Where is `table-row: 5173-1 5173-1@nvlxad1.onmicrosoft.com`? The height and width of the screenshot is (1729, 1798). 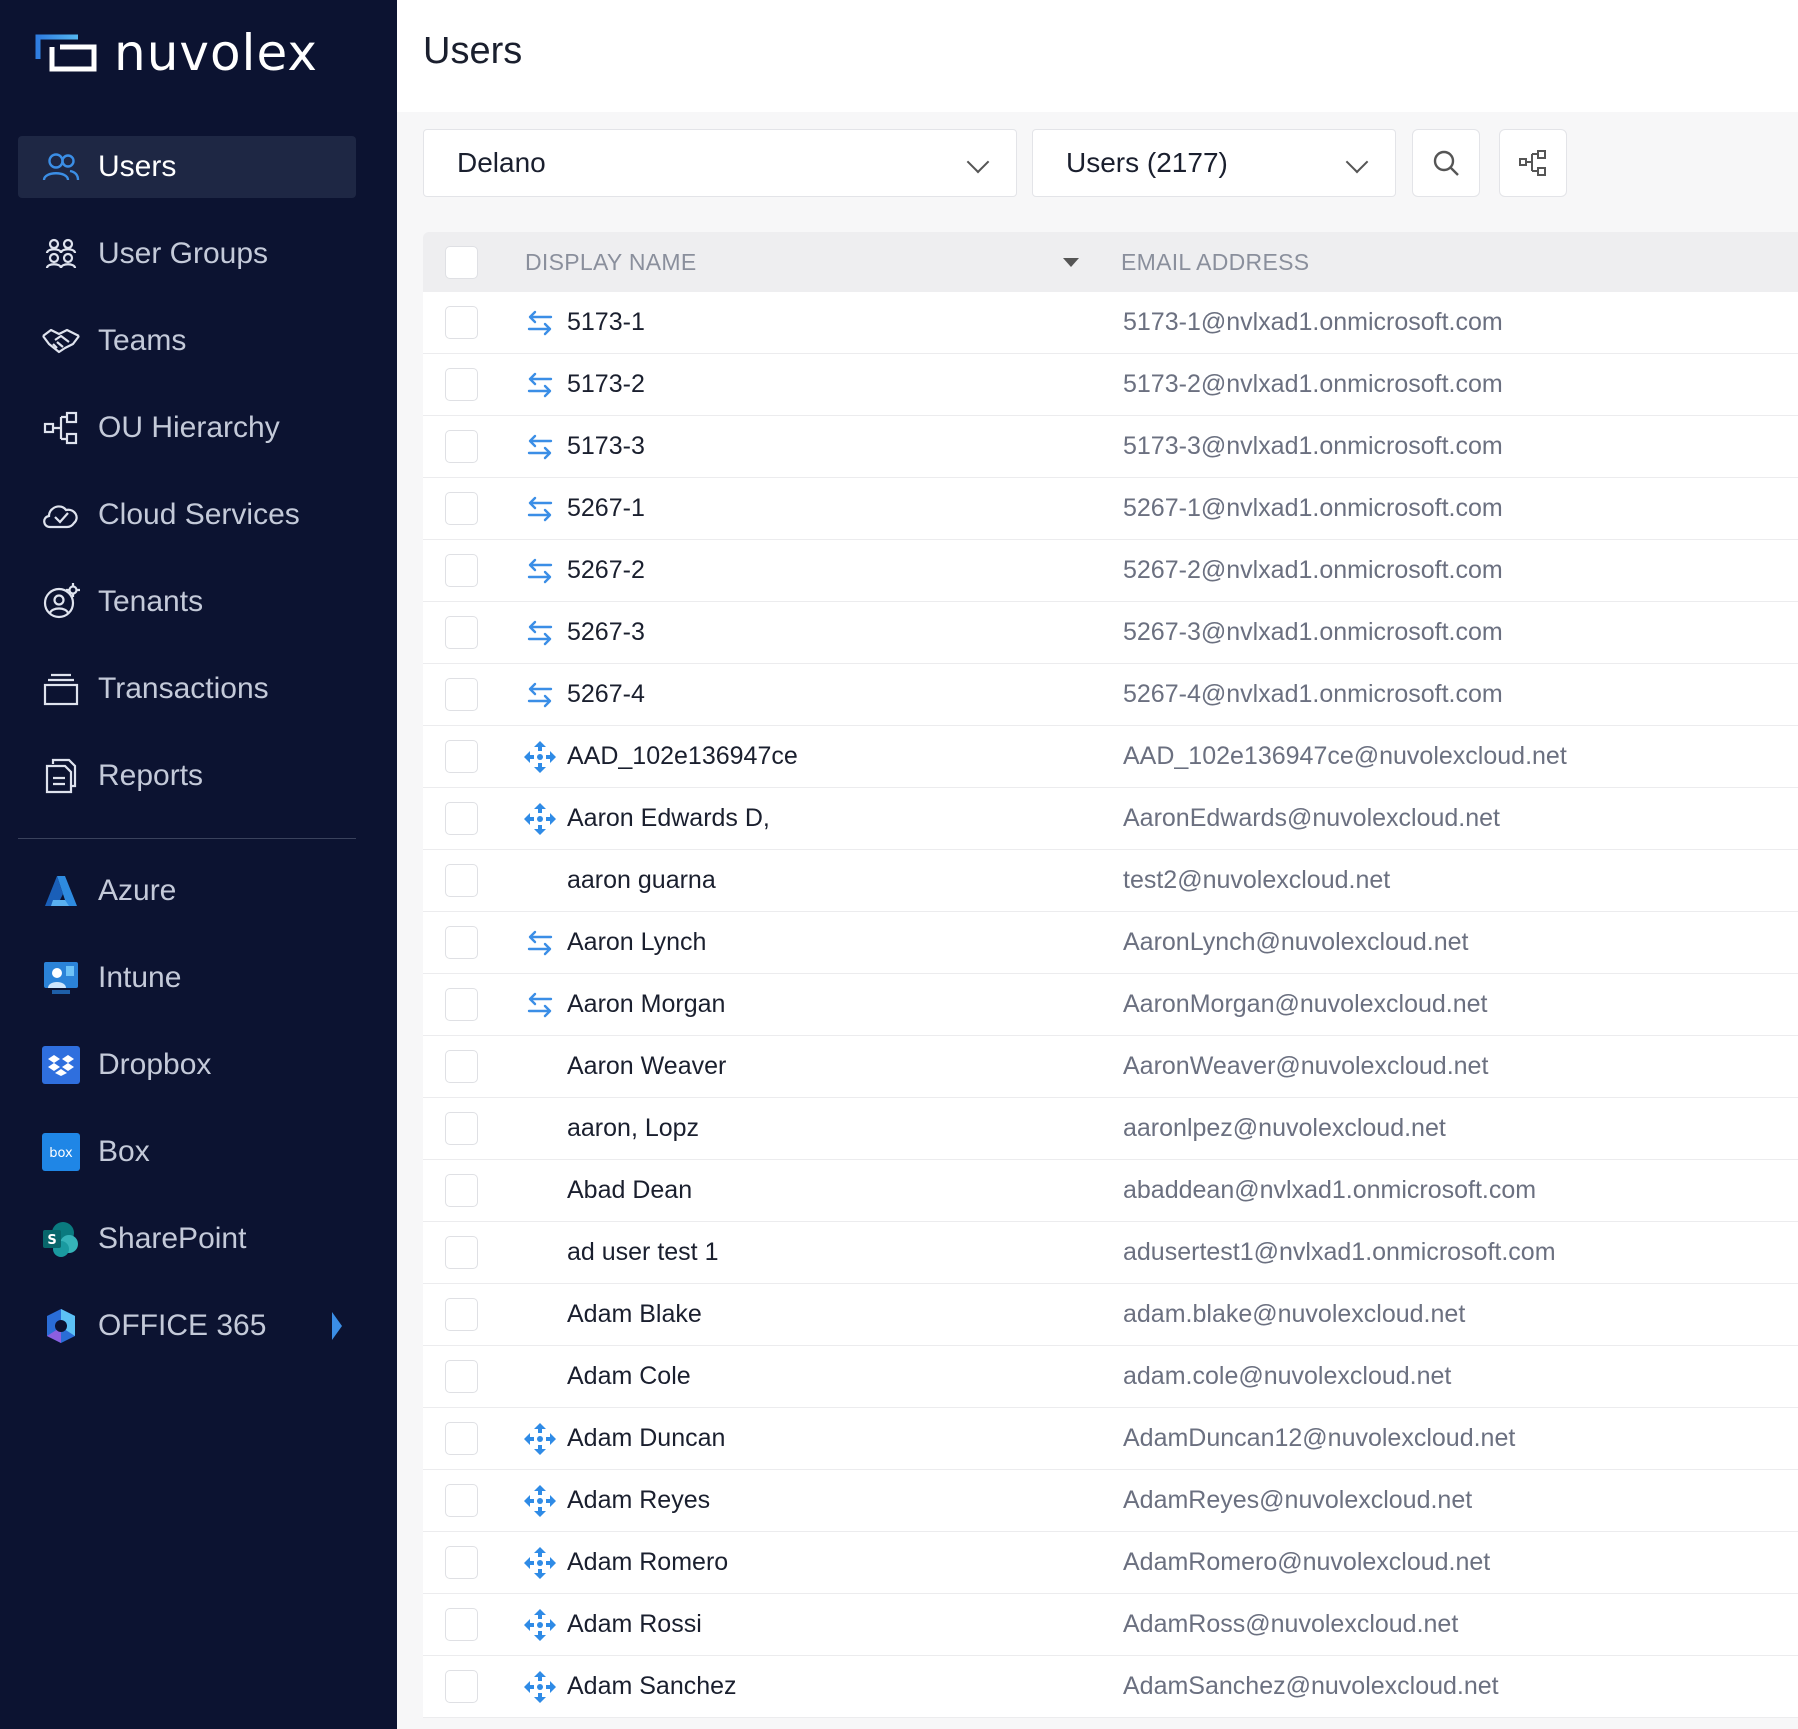
table-row: 5173-1 5173-1@nvlxad1.onmicrosoft.com is located at coordinates (1110, 323).